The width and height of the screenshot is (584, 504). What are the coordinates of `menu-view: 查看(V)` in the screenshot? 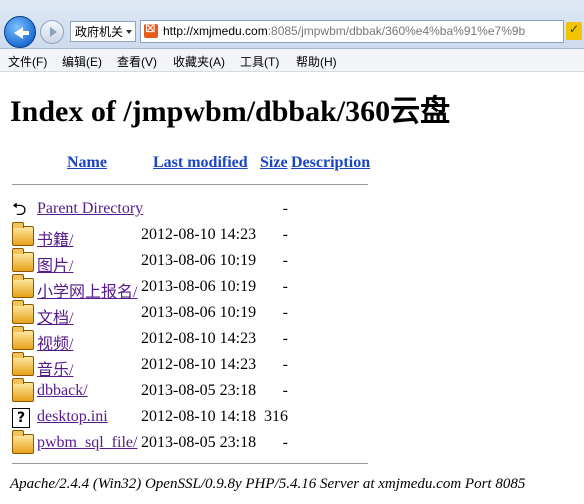 It's located at (137, 61).